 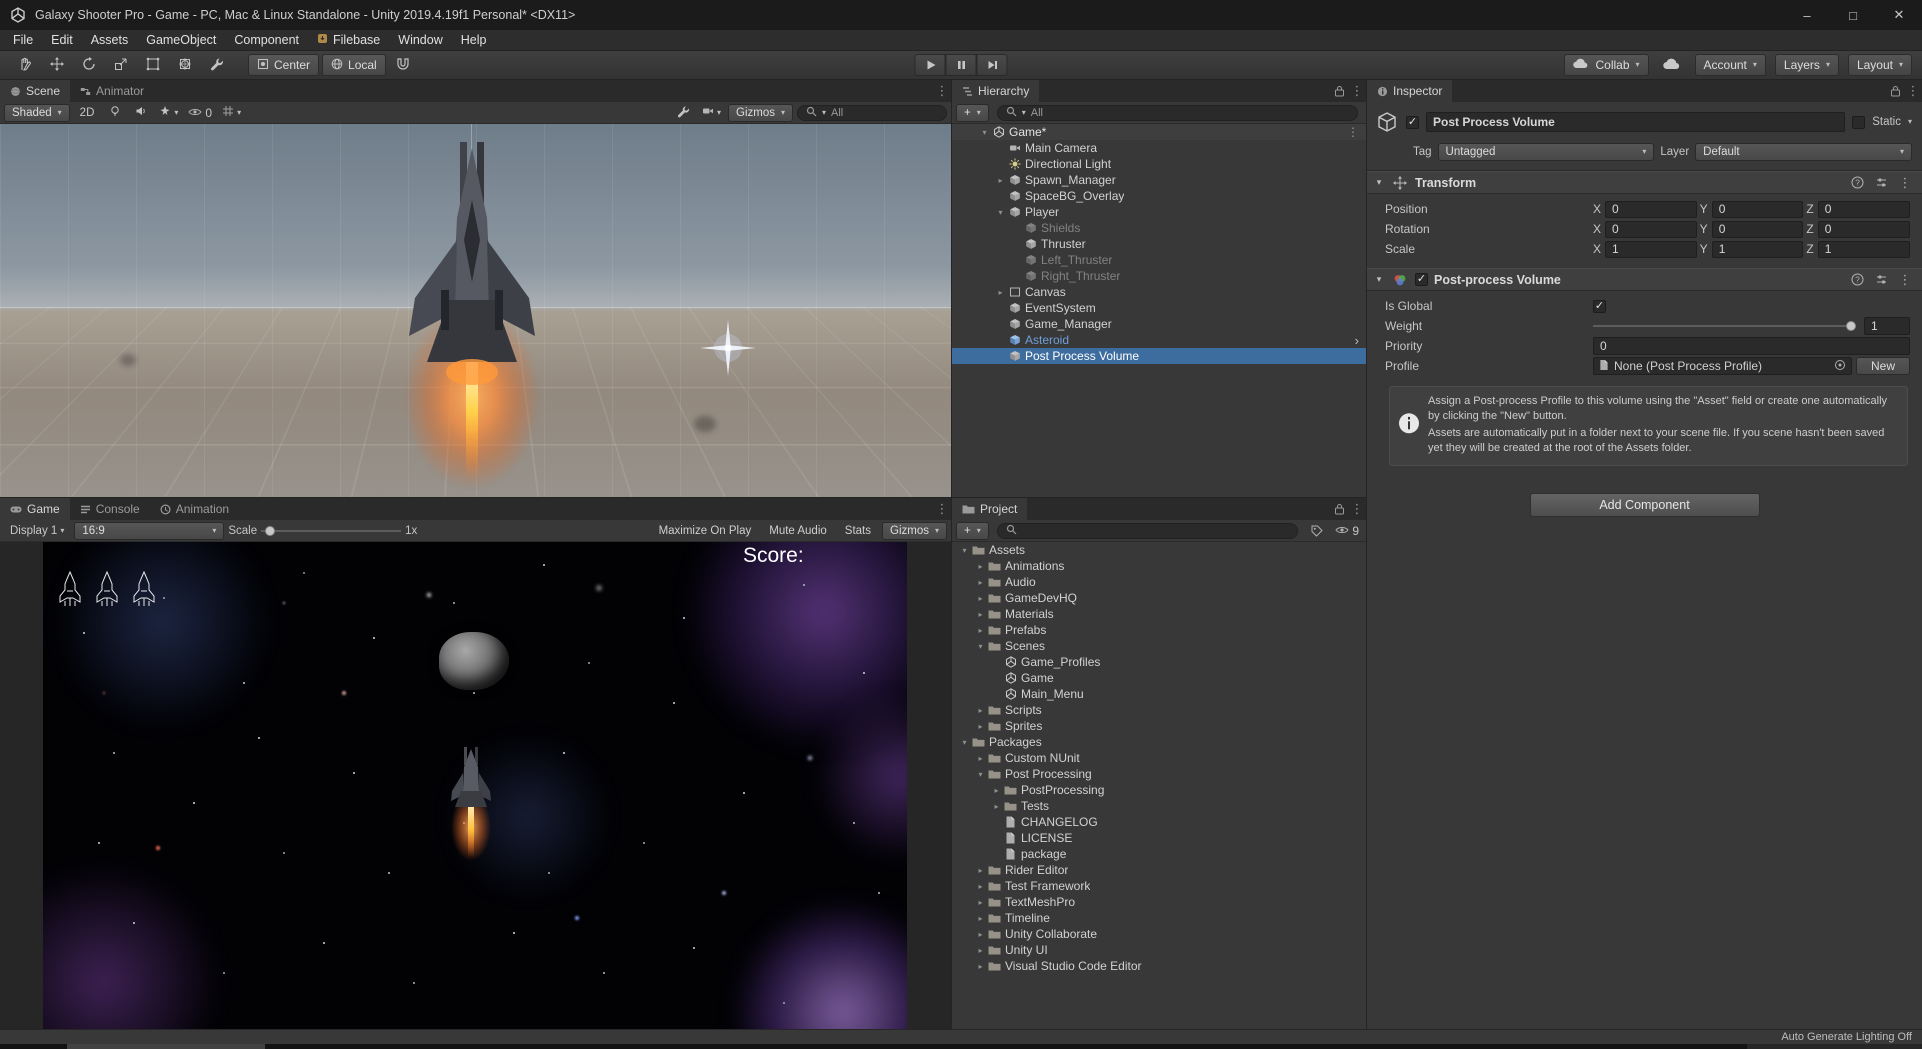 What do you see at coordinates (1913, 91) in the screenshot?
I see `inspector-menu-icon: ⋮` at bounding box center [1913, 91].